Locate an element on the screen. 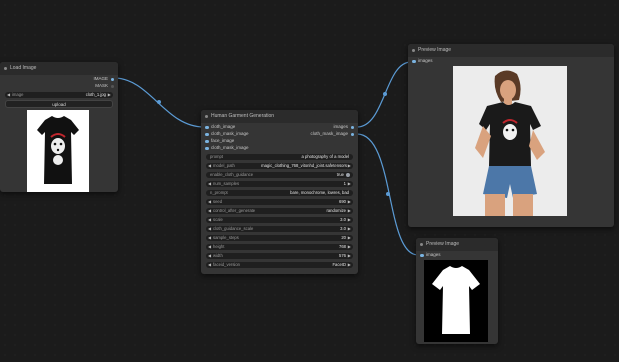 The width and height of the screenshot is (619, 362). scale-widget: ◀ scale 3.0 ▶ is located at coordinates (279, 220).